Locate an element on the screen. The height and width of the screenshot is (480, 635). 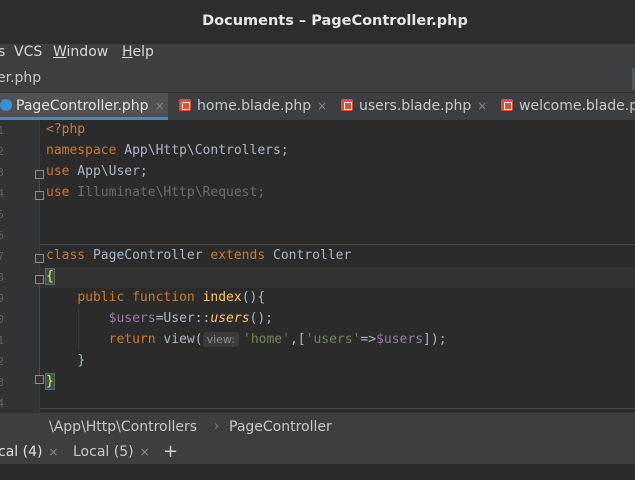
line-number: 8 is located at coordinates (2, 277).